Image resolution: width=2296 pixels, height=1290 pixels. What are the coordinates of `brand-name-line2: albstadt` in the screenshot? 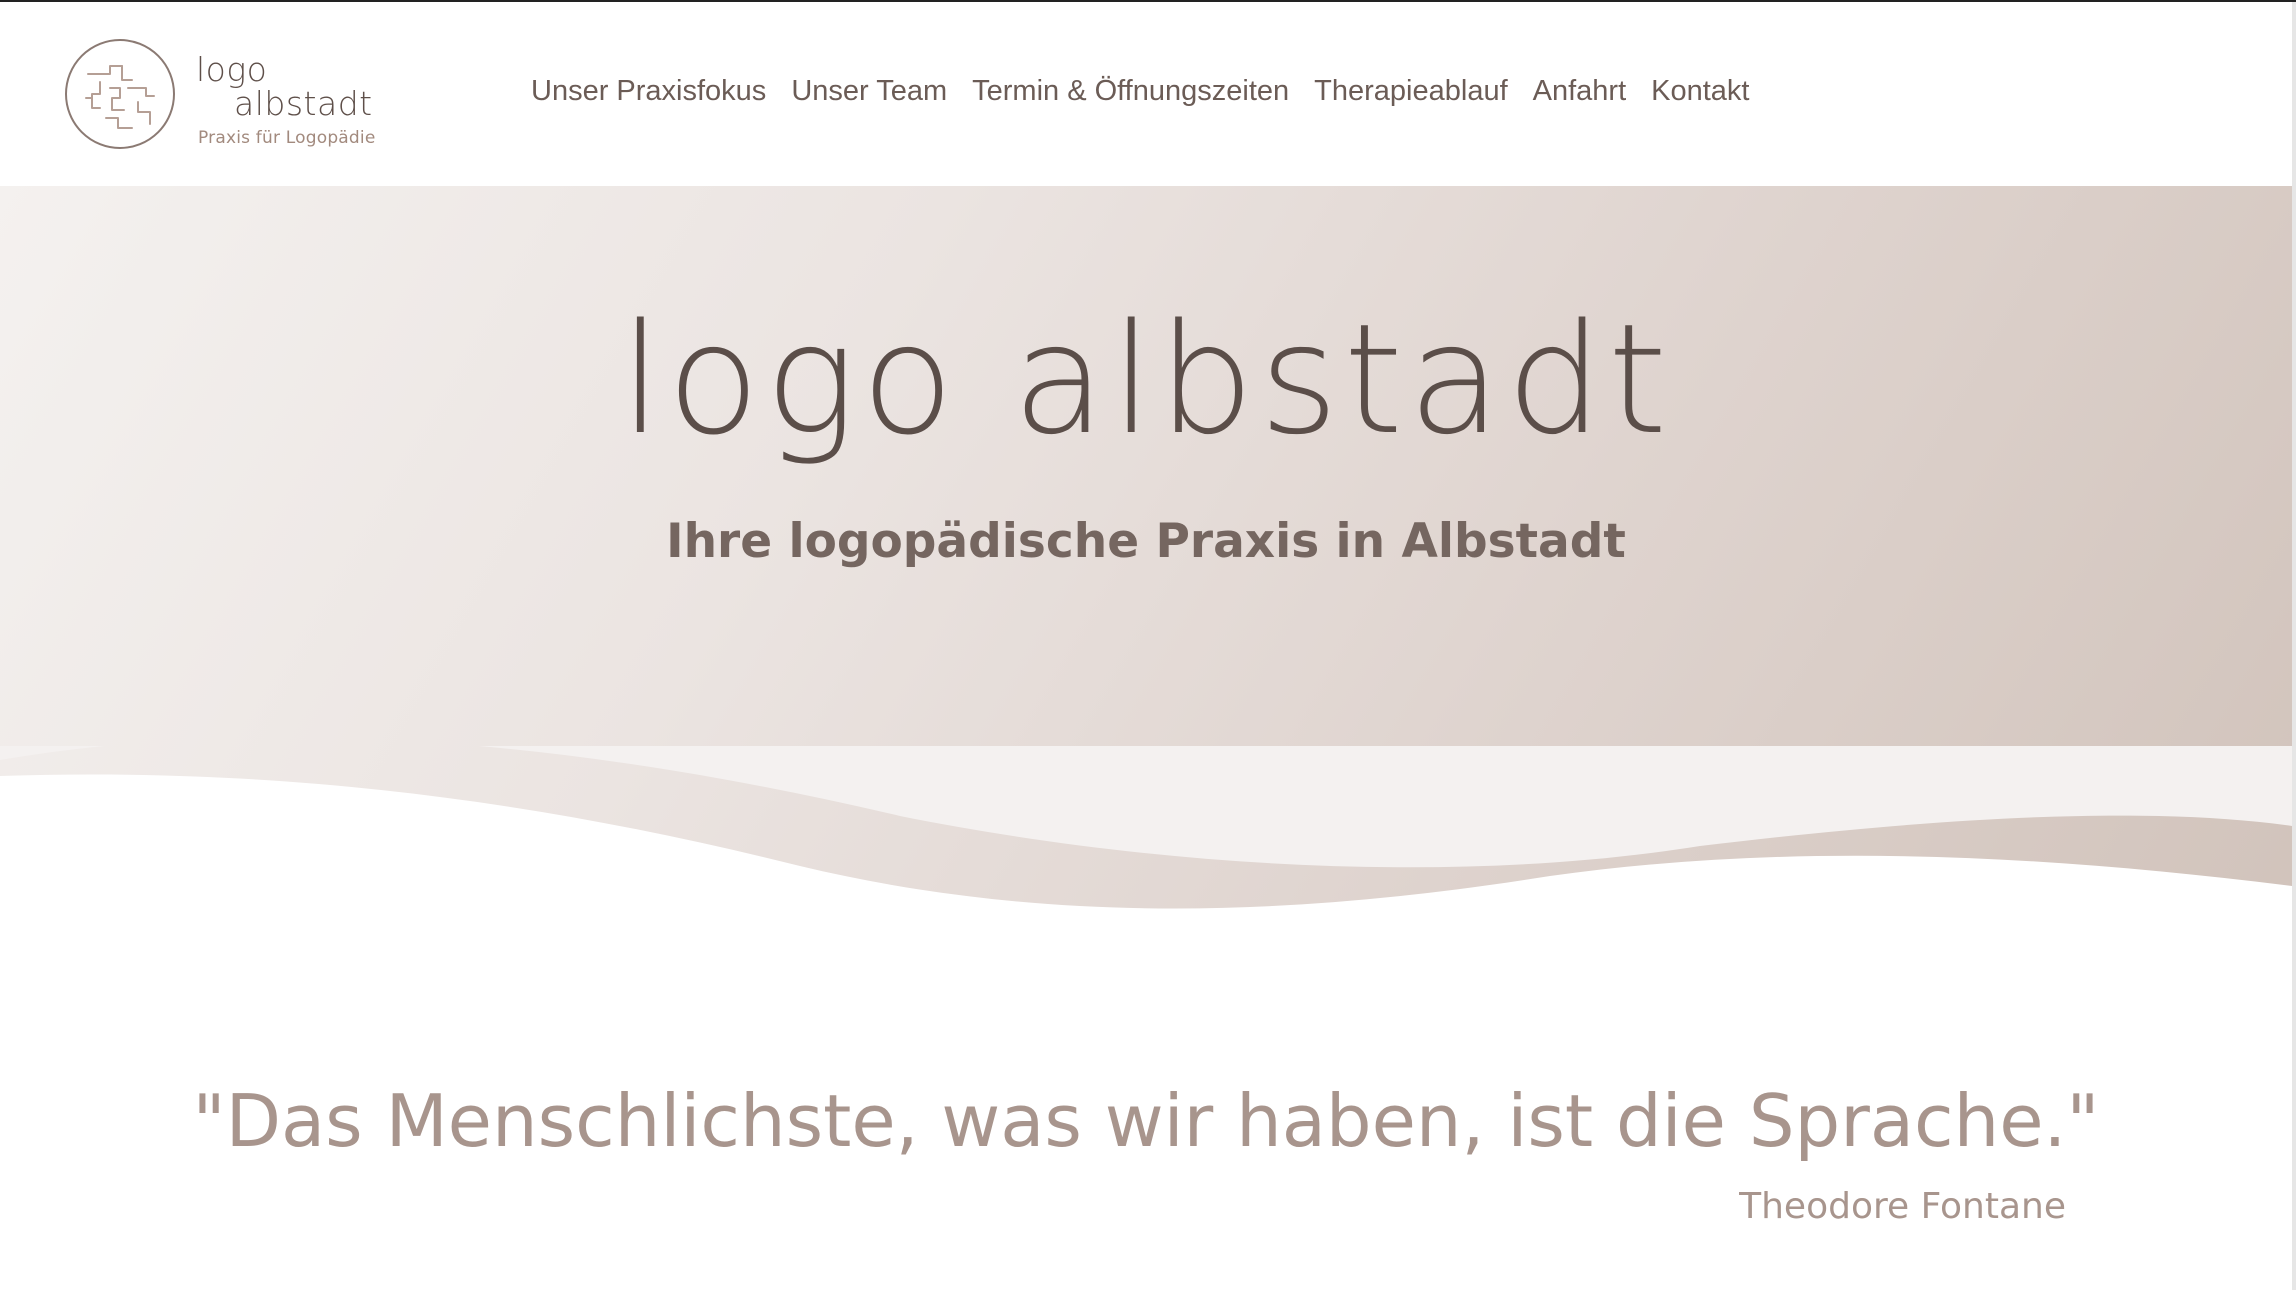 It's located at (303, 103).